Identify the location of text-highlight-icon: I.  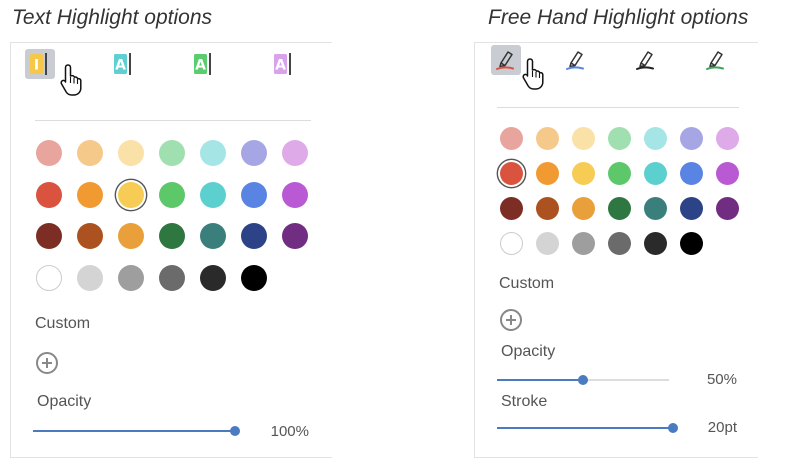
(38, 64).